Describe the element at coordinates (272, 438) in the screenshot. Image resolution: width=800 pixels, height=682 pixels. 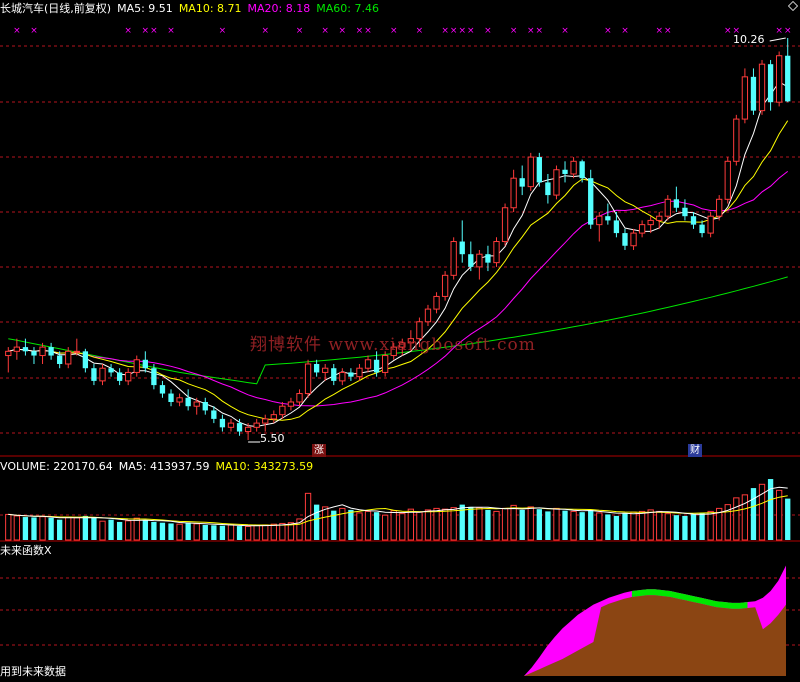
I see `low-price-label: 5.50` at that location.